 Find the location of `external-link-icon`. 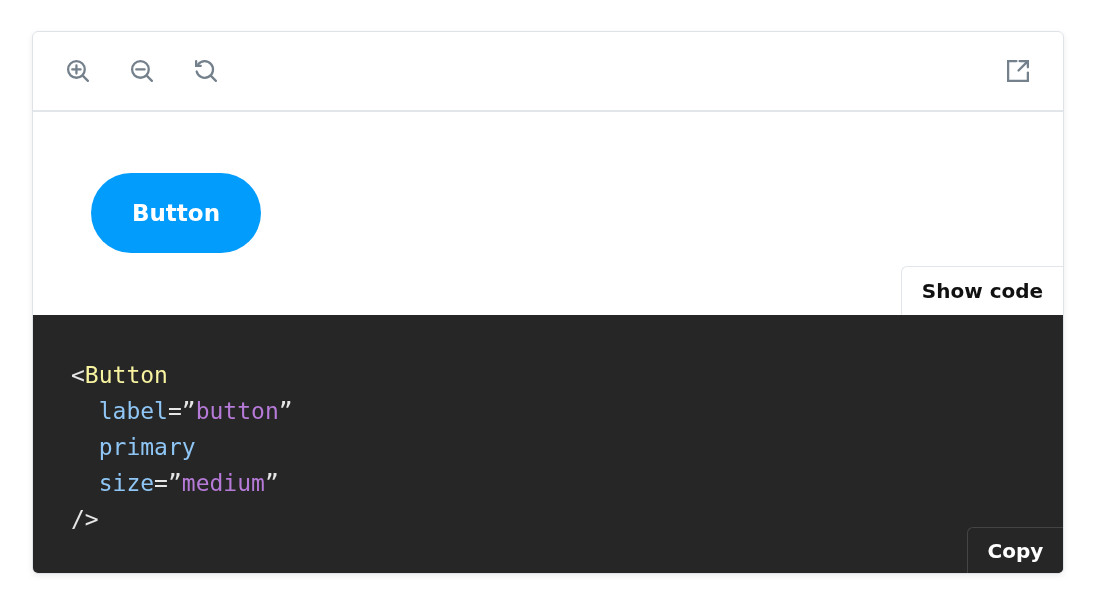

external-link-icon is located at coordinates (1018, 71).